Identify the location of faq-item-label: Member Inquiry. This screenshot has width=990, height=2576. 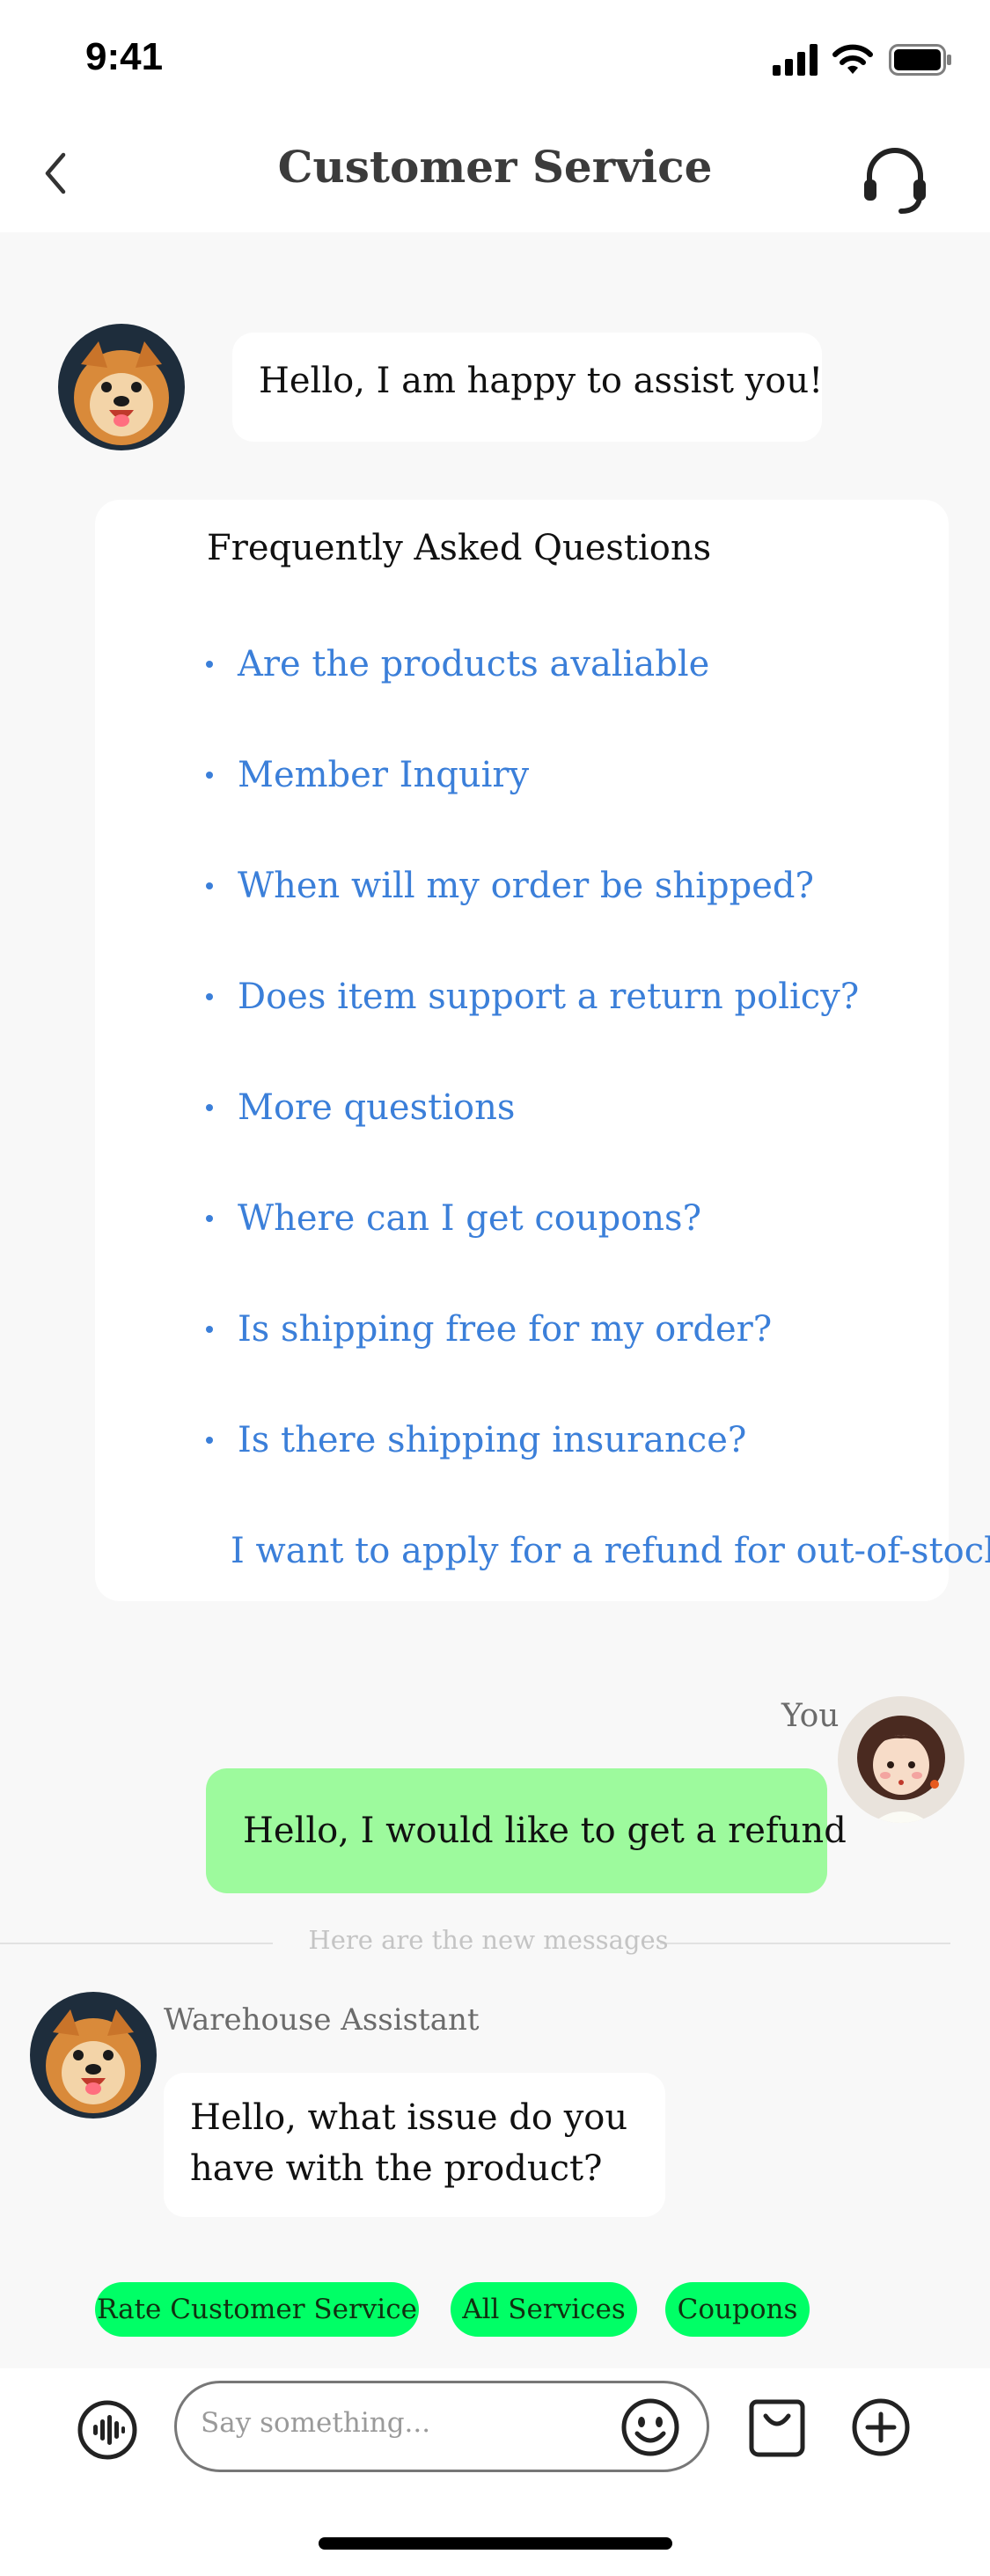
(384, 775).